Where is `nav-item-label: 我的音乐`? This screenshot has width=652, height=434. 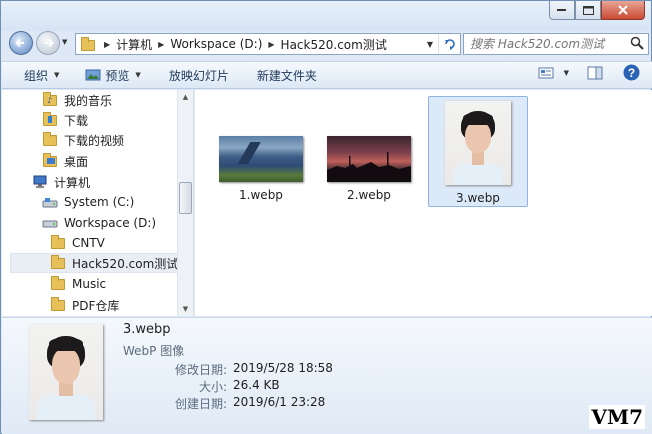
nav-item-label: 我的音乐 is located at coordinates (88, 100).